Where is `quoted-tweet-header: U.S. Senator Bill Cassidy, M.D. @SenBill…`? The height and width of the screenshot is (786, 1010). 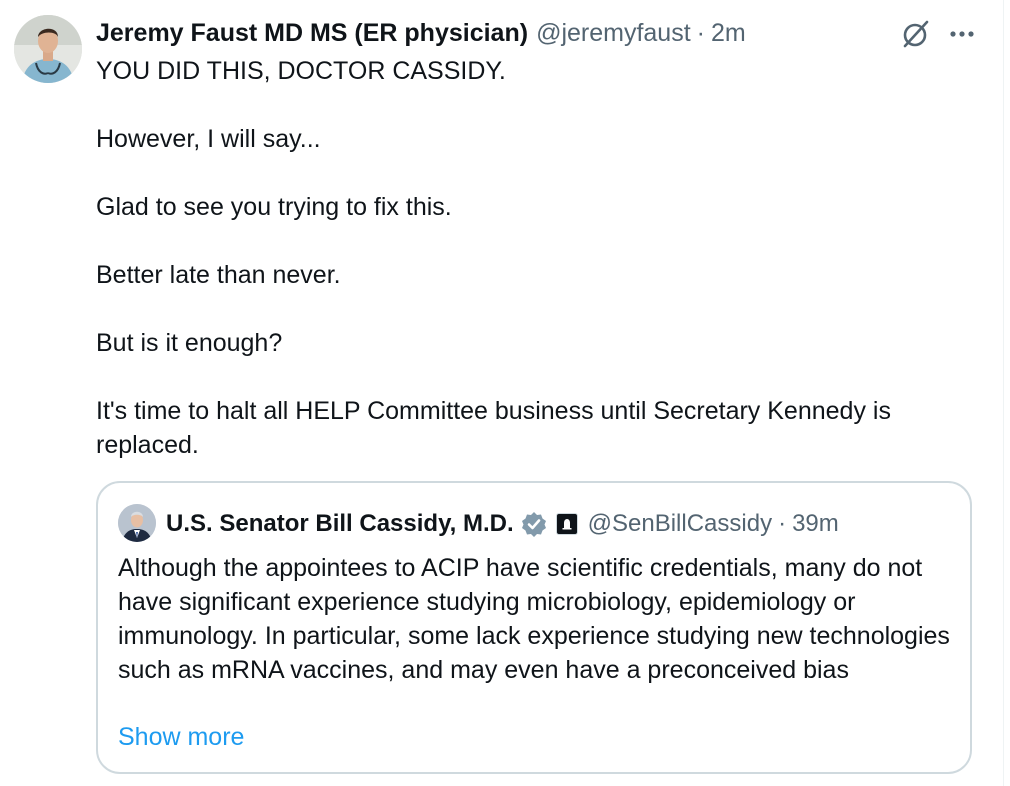
quoted-tweet-header: U.S. Senator Bill Cassidy, M.D. @SenBill… is located at coordinates (502, 524).